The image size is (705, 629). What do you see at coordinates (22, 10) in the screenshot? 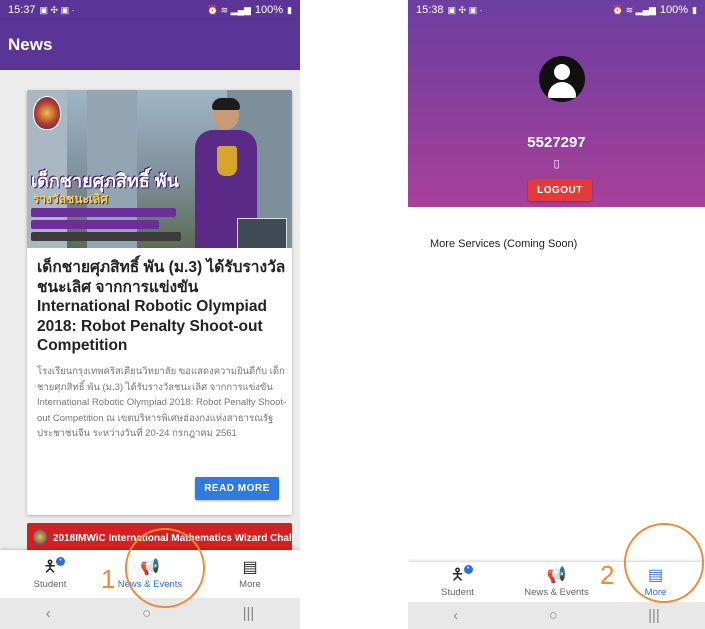
I see `status-time: 15:37` at bounding box center [22, 10].